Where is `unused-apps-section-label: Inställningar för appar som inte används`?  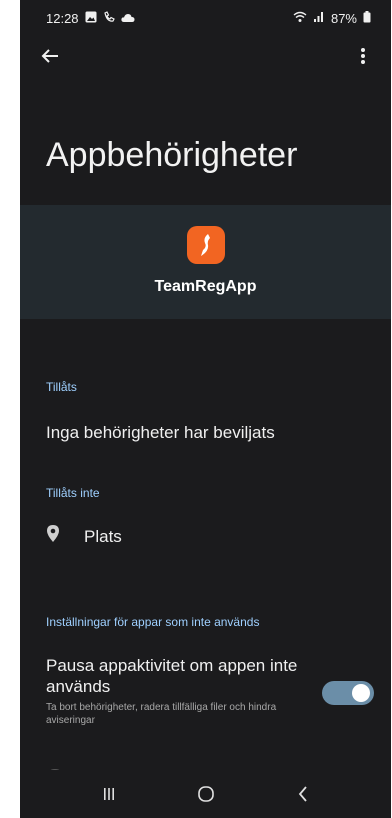 unused-apps-section-label: Inställningar för appar som inte används is located at coordinates (153, 622).